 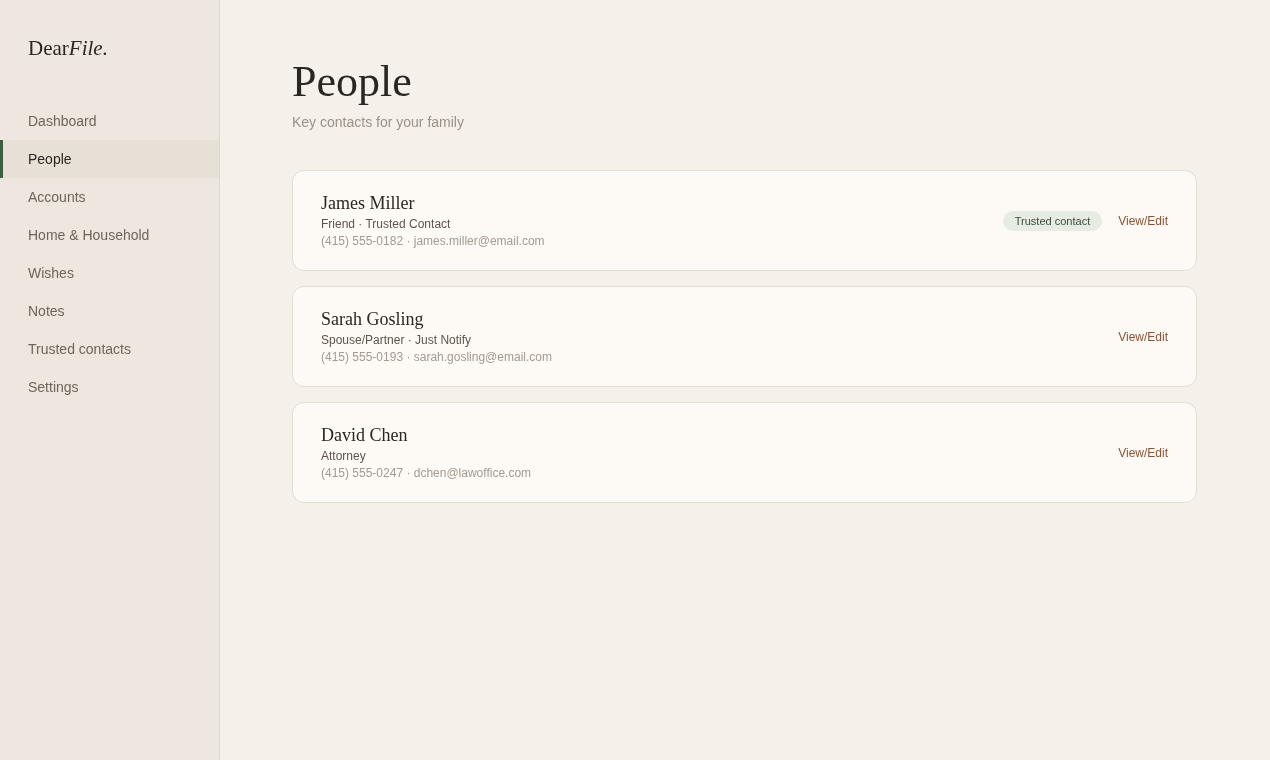 I want to click on logo: DearFile., so click(x=68, y=48).